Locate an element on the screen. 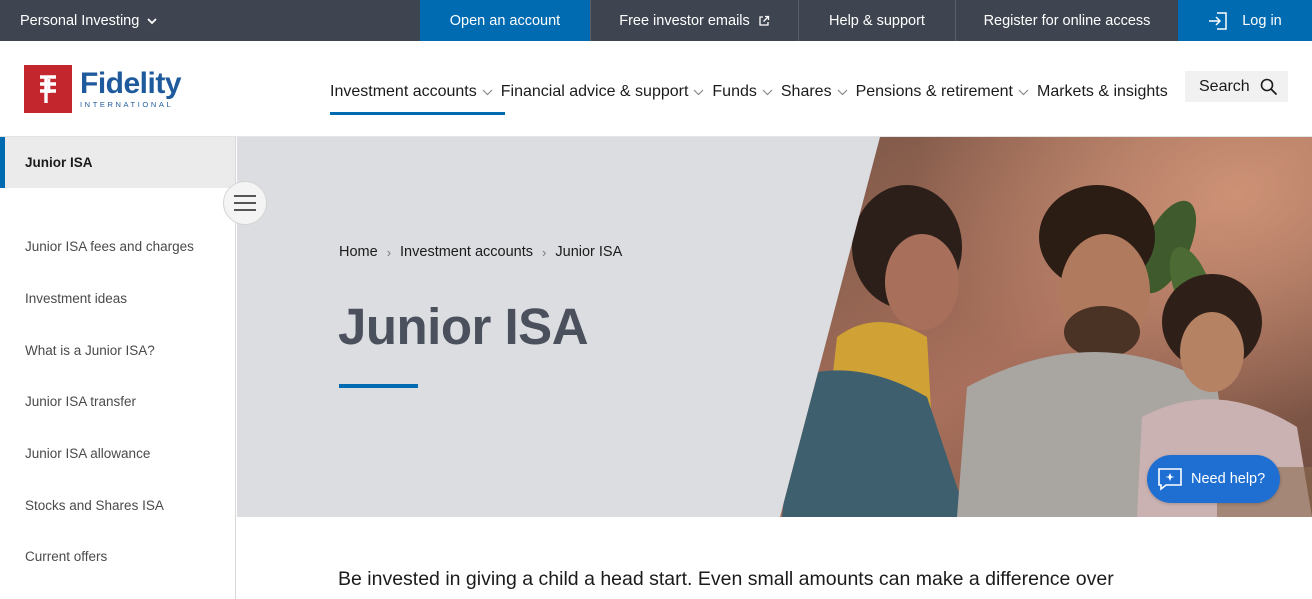  nav-pensions: Pensions & retirement is located at coordinates (942, 92).